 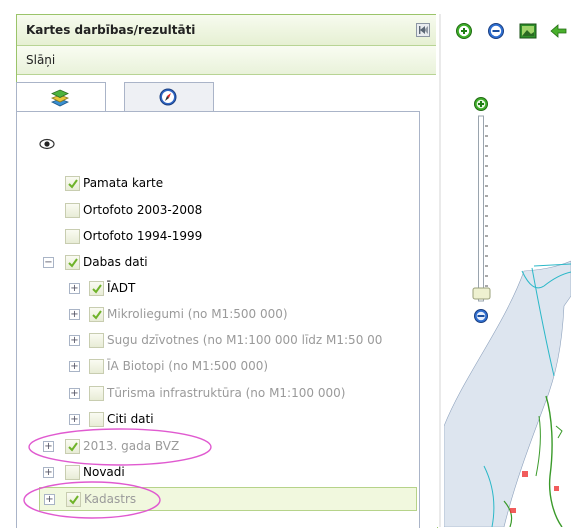 I want to click on layer-row: + ĪA Biotopi (no M1:500 000), so click(x=218, y=366).